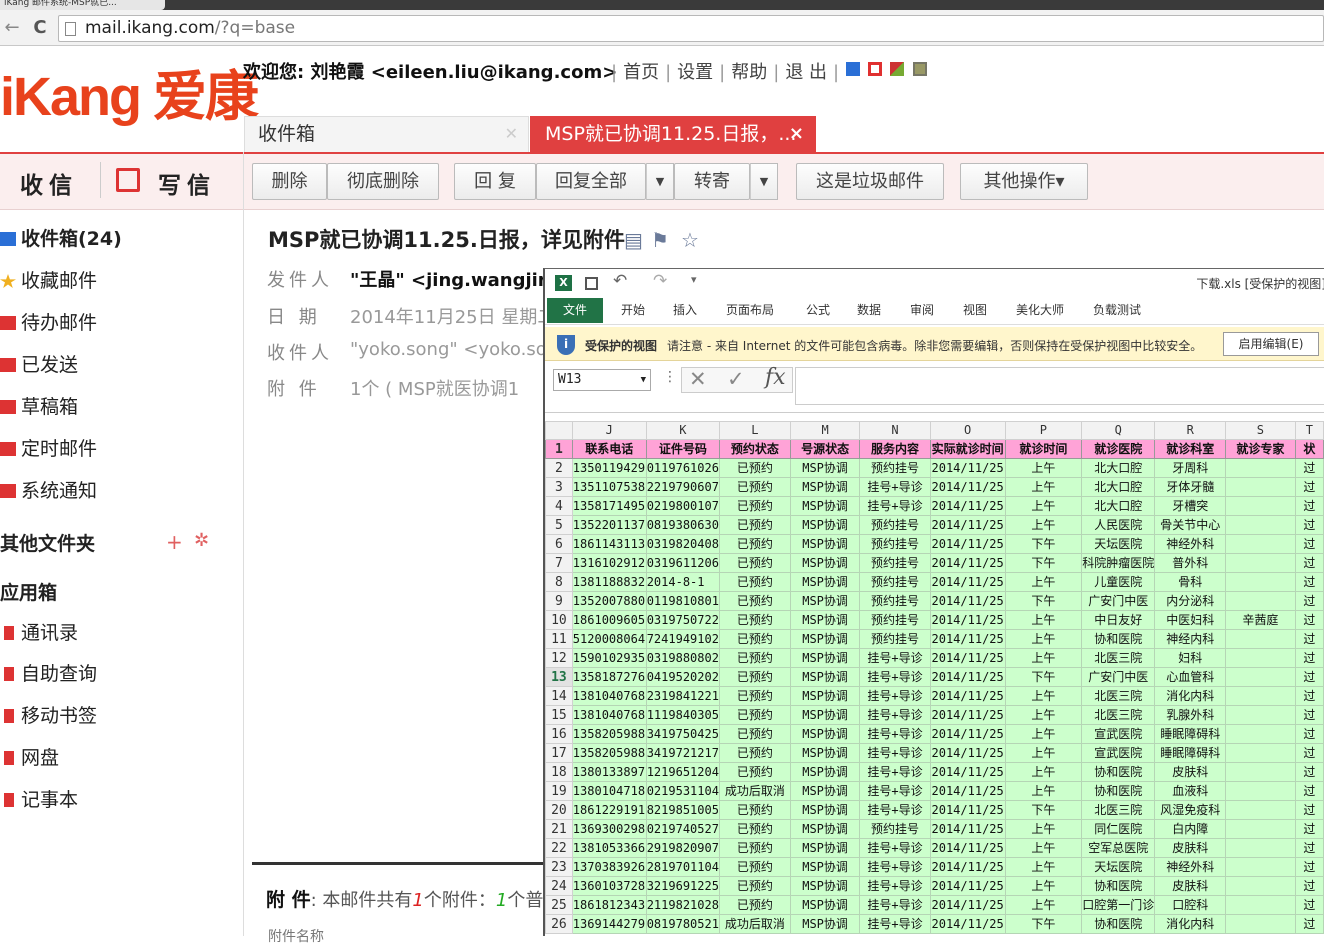  I want to click on column-header: M, so click(825, 430).